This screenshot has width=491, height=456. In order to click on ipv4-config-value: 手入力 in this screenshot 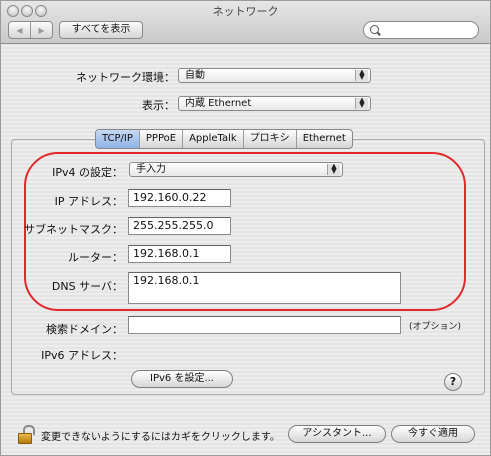, I will do `click(151, 169)`.